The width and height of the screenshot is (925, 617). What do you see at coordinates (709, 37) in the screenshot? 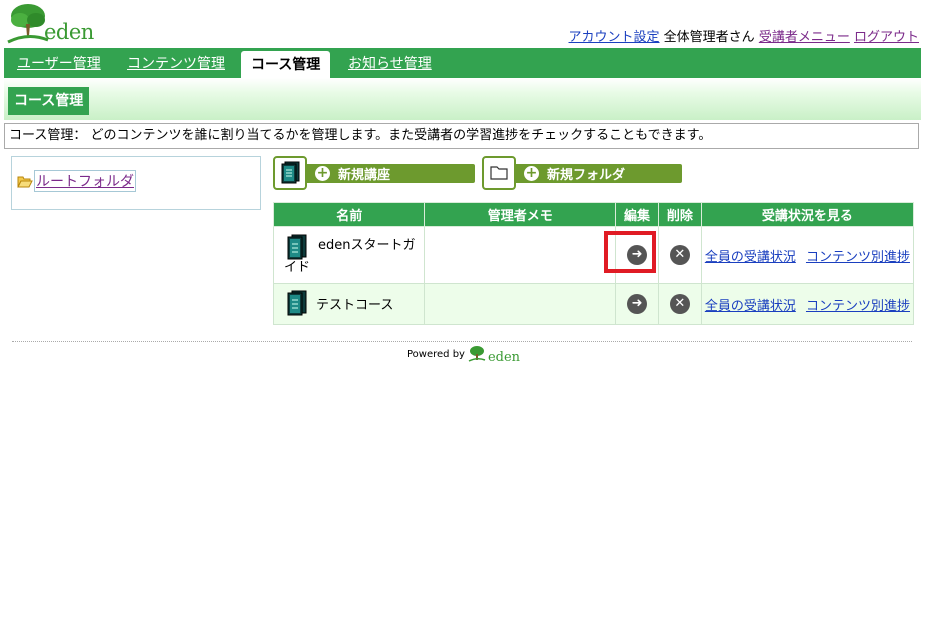
I see `current-user-label: 全体管理者さん` at bounding box center [709, 37].